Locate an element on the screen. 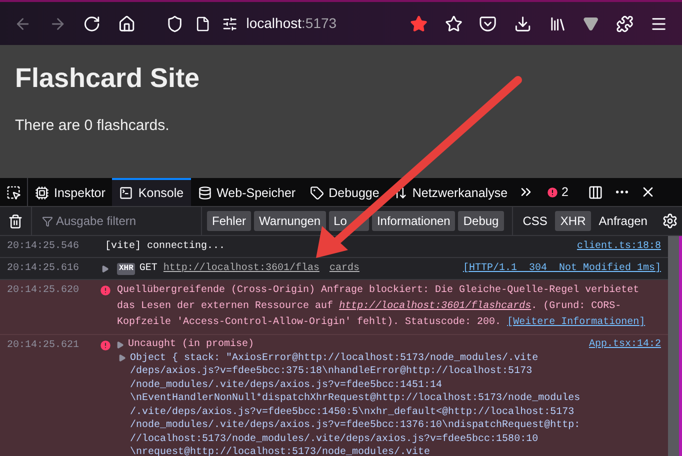  request-filter: XHR is located at coordinates (573, 221).